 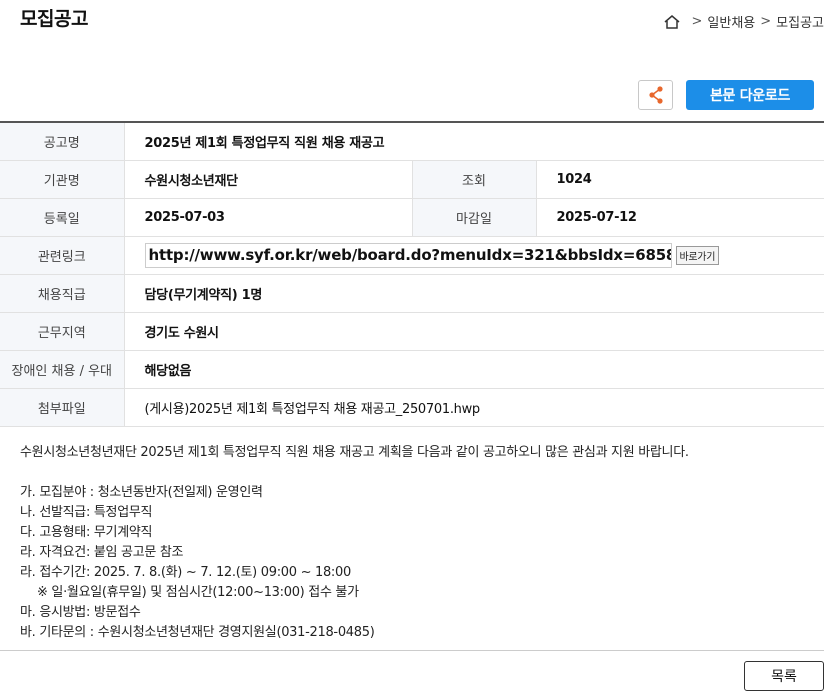 What do you see at coordinates (697, 255) in the screenshot?
I see `go-link-button: 바로가기` at bounding box center [697, 255].